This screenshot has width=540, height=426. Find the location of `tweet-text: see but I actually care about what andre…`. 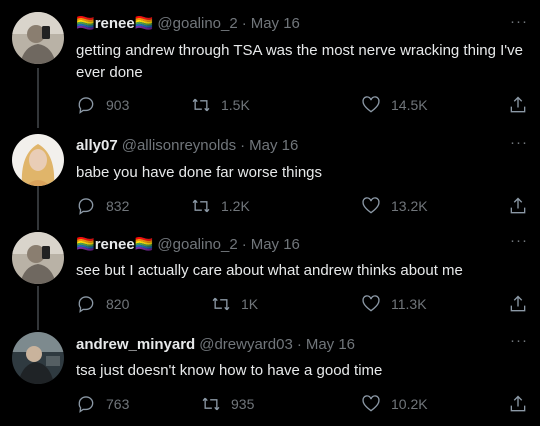

tweet-text: see but I actually care about what andre… is located at coordinates (269, 270).